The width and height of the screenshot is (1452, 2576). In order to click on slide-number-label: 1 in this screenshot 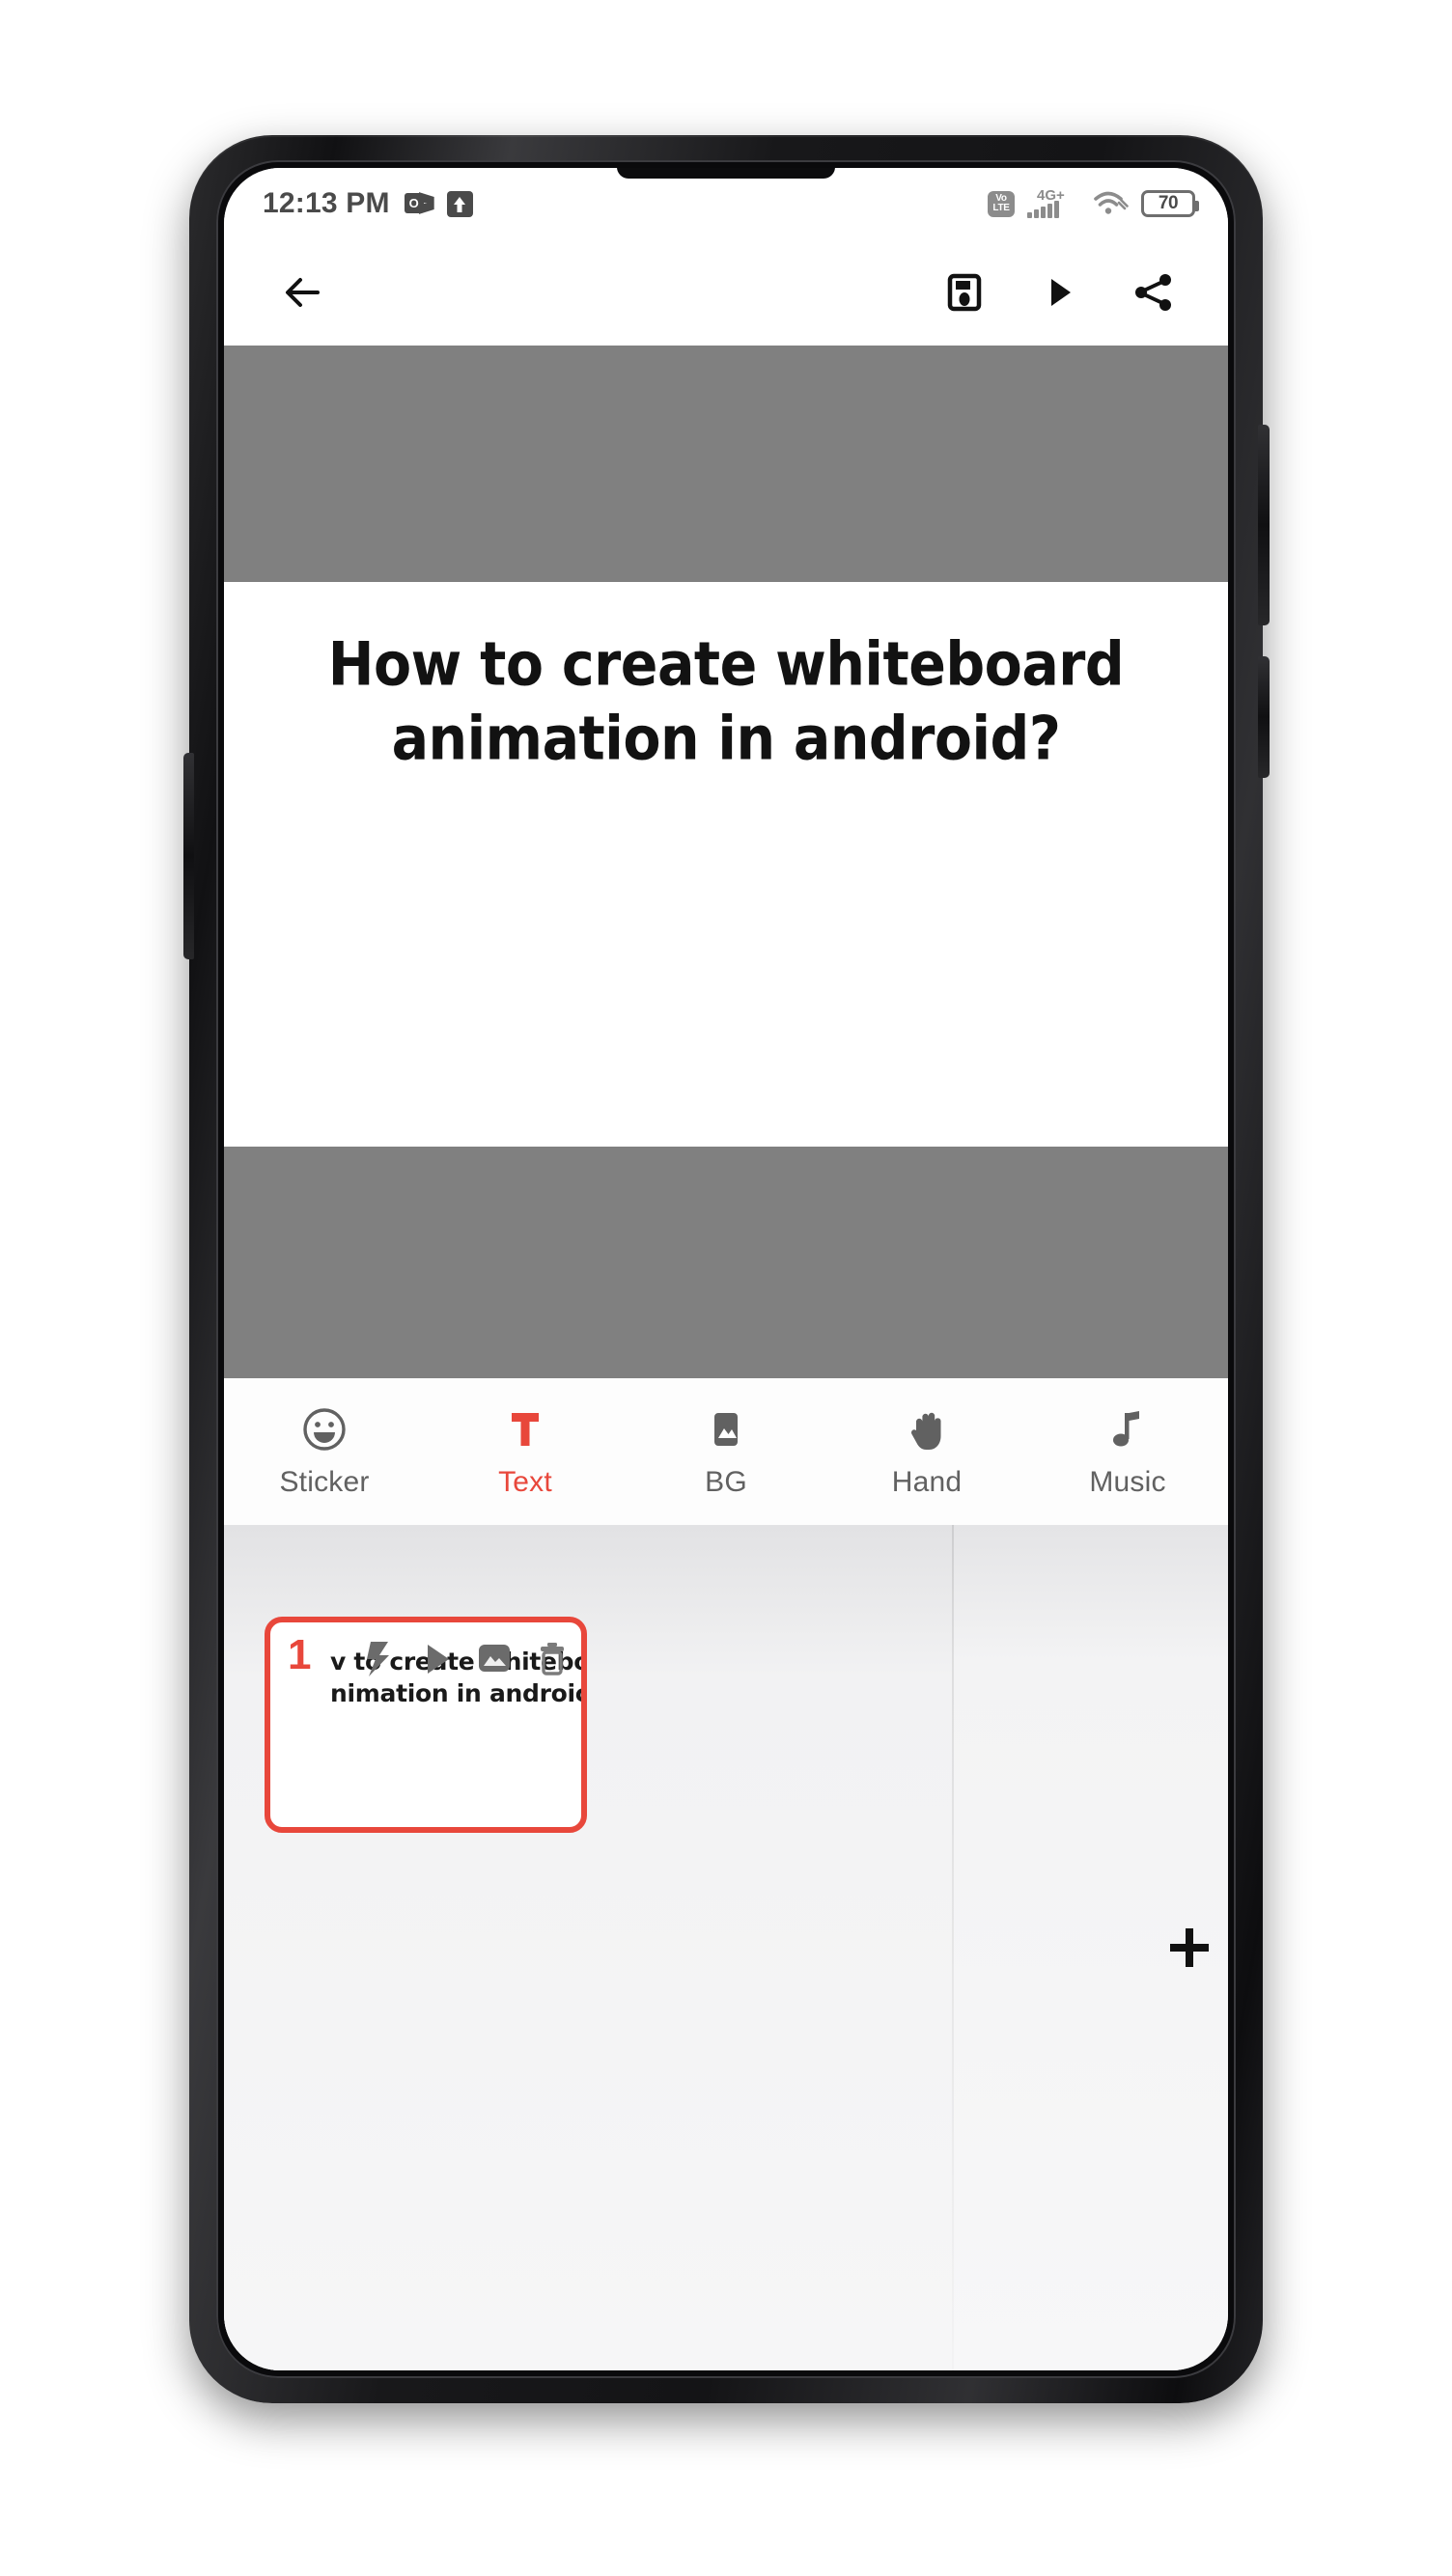, I will do `click(300, 1654)`.